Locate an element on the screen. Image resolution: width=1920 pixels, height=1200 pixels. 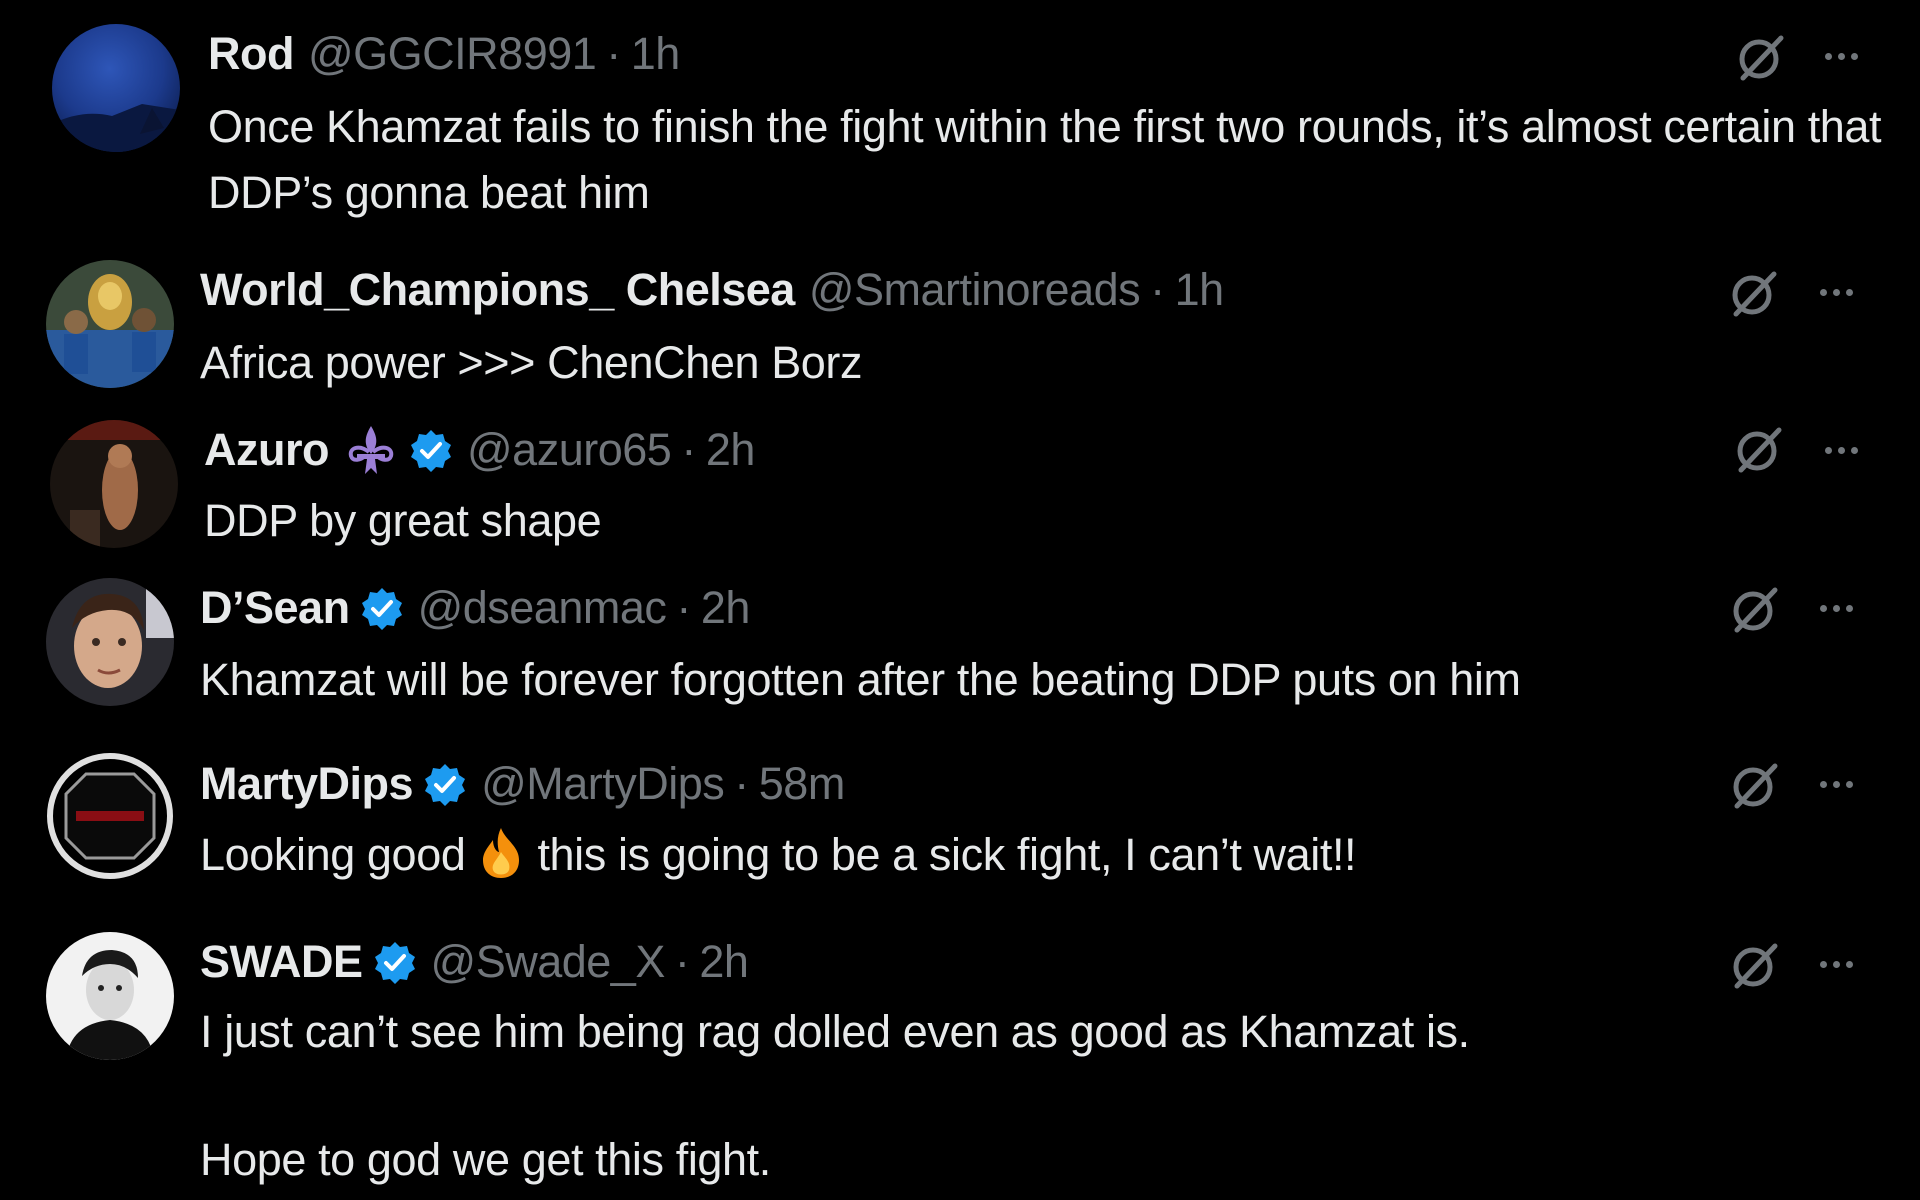
display-name: Azuro is located at coordinates (267, 450).